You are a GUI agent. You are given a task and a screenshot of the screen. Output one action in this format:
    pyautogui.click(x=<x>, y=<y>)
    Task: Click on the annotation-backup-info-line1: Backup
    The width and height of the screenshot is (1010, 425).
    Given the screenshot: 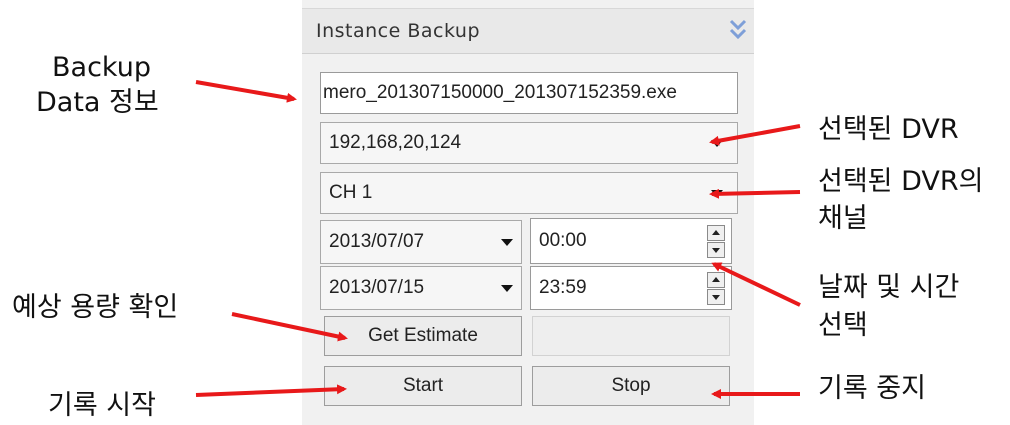 What is the action you would take?
    pyautogui.click(x=101, y=67)
    